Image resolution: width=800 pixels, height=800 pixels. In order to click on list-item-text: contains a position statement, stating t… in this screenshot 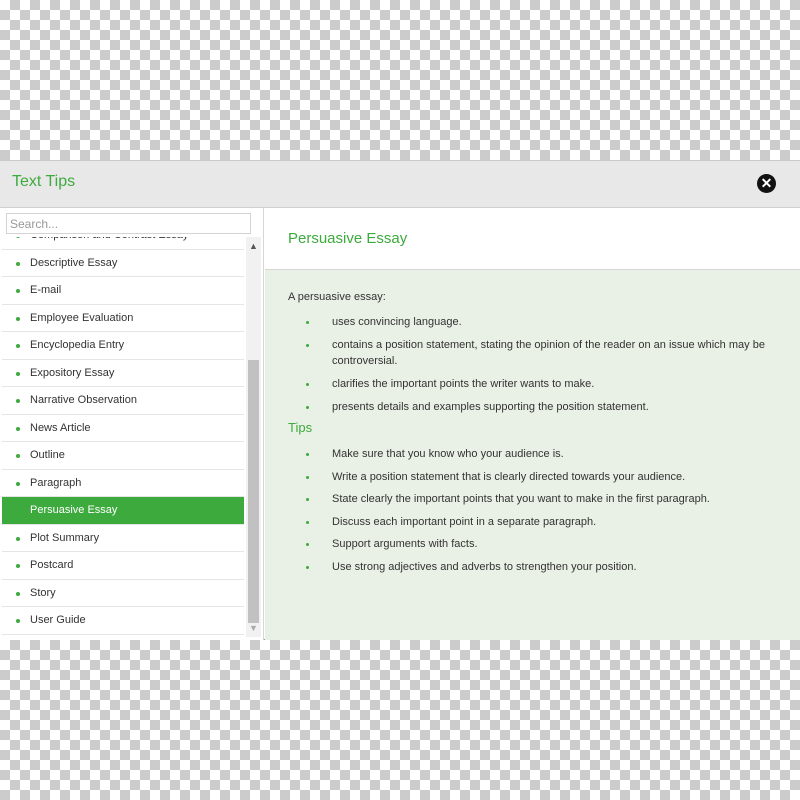, I will do `click(548, 353)`.